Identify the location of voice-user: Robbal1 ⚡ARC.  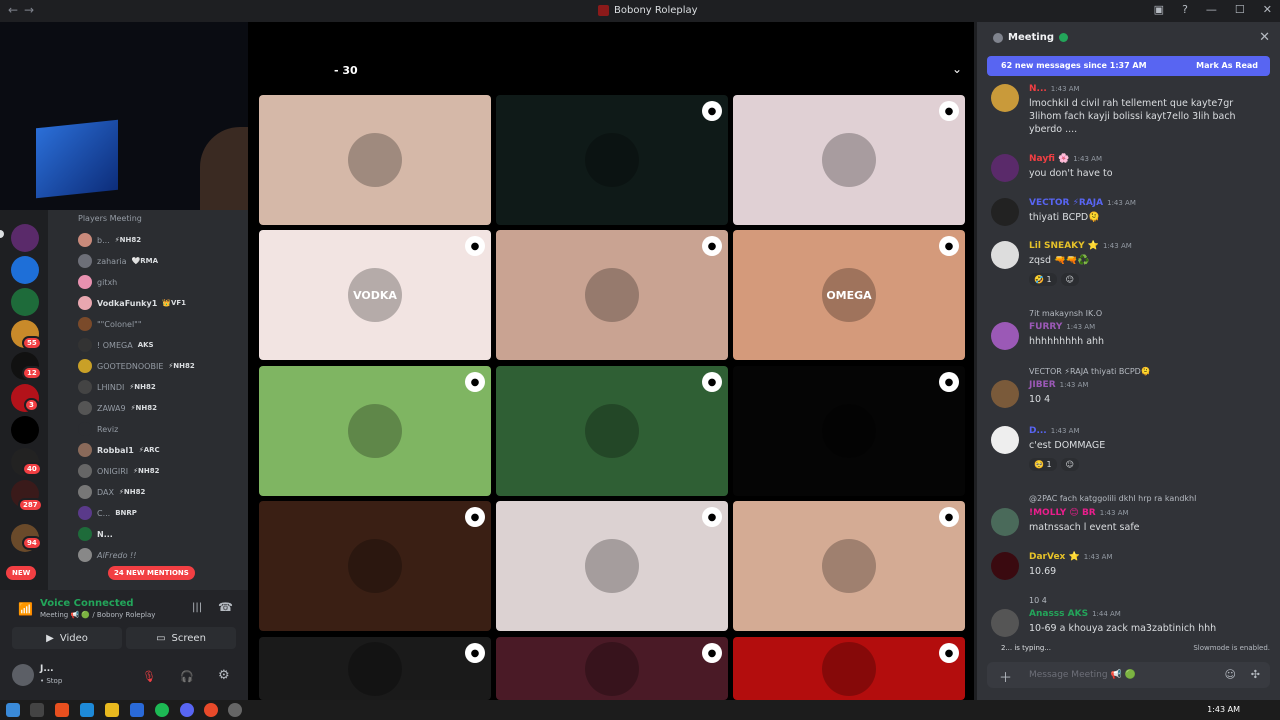
(119, 450).